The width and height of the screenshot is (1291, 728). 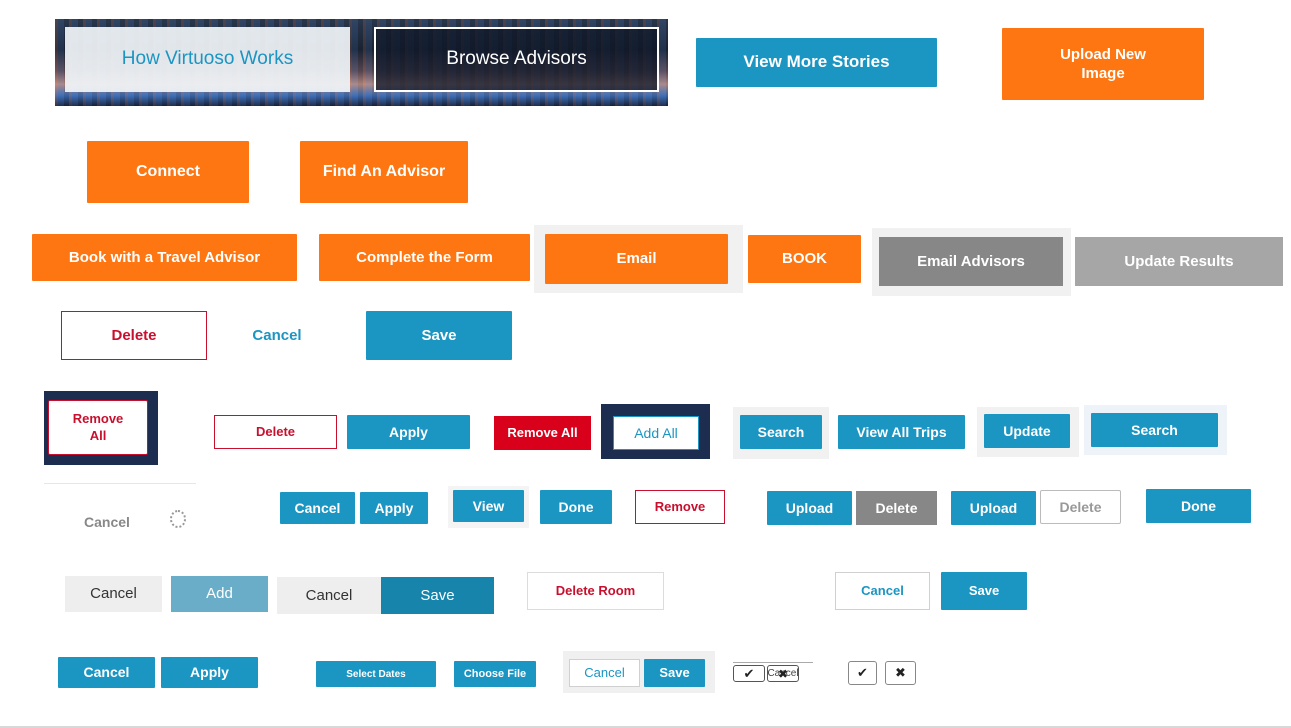 What do you see at coordinates (896, 508) in the screenshot?
I see `delete-gray-button: Delete` at bounding box center [896, 508].